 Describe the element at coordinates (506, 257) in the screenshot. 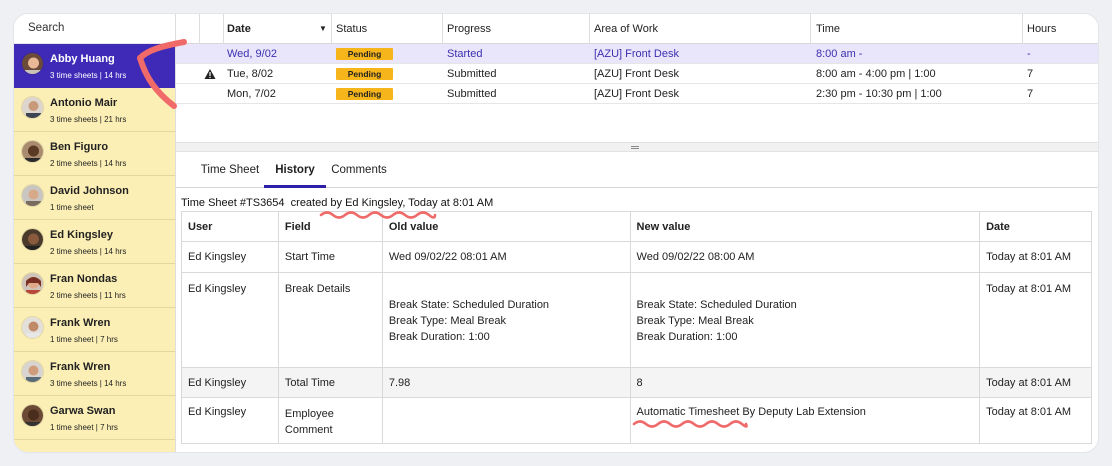

I see `history-old-value: Wed 09/02/22 08:01 AM` at that location.